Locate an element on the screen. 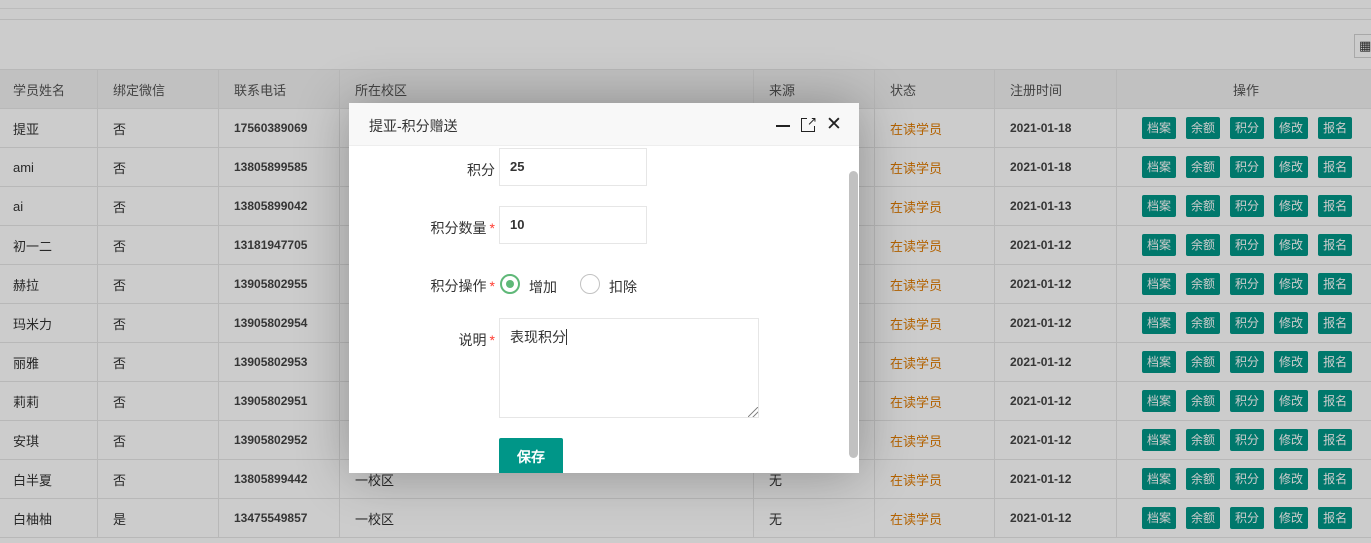 The height and width of the screenshot is (543, 1371). dialog-scrollbar-thumb is located at coordinates (853, 314).